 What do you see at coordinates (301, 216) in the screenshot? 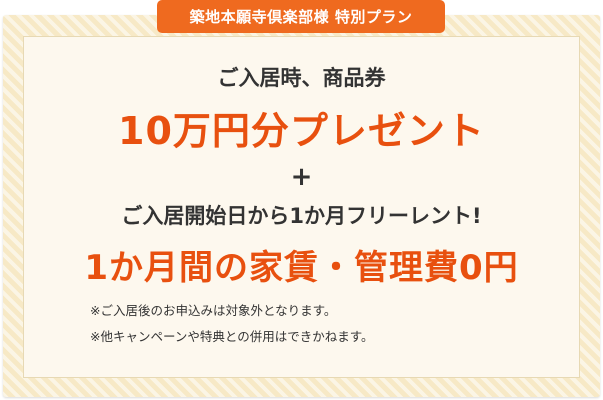
I see `free-rent-intro: ご入居開始日から1か月フリーレント!` at bounding box center [301, 216].